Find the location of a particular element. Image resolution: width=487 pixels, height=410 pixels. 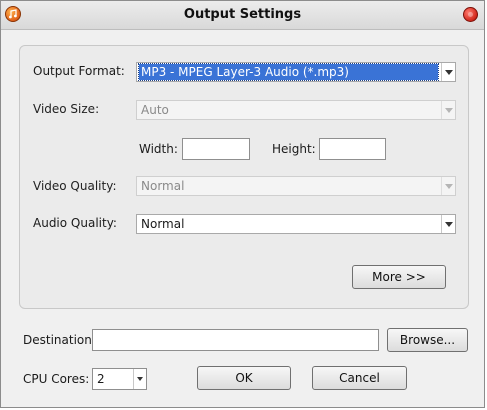

video-size-select: Auto is located at coordinates (296, 110).